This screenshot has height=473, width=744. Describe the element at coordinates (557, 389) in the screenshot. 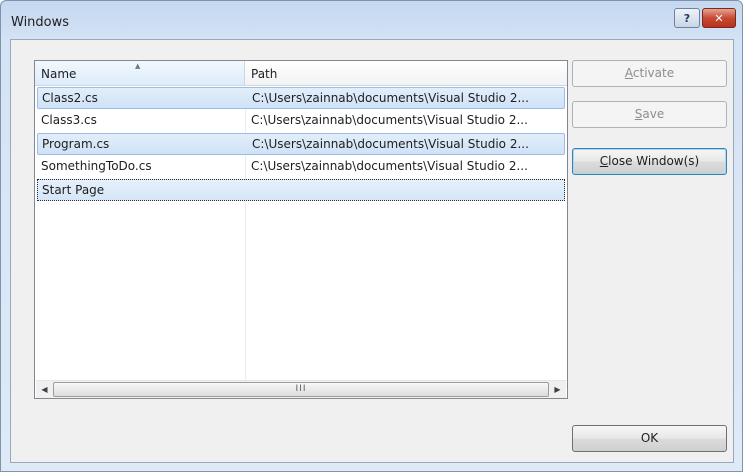

I see `scroll-right-icon: ▶` at that location.